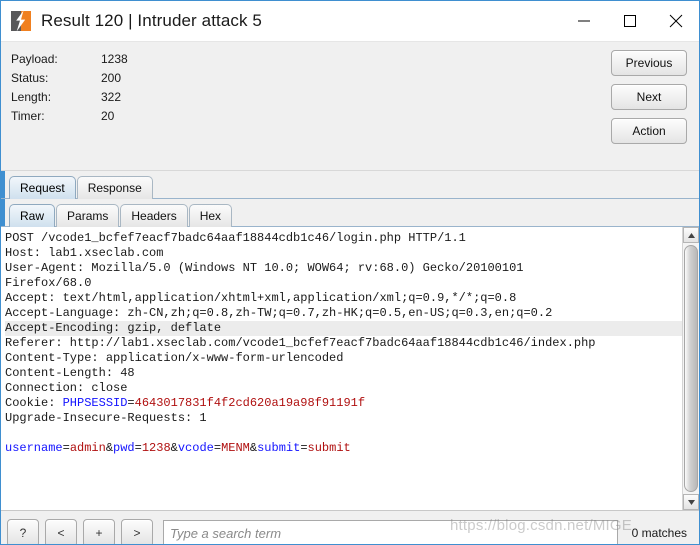 This screenshot has height=545, width=700. What do you see at coordinates (111, 97) in the screenshot?
I see `length-value: 322` at bounding box center [111, 97].